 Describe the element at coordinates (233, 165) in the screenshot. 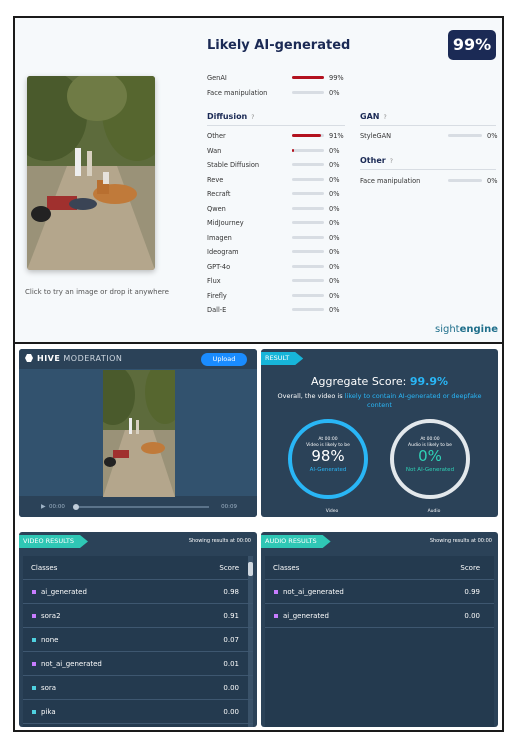

I see `row-label: Stable Diffusion` at that location.